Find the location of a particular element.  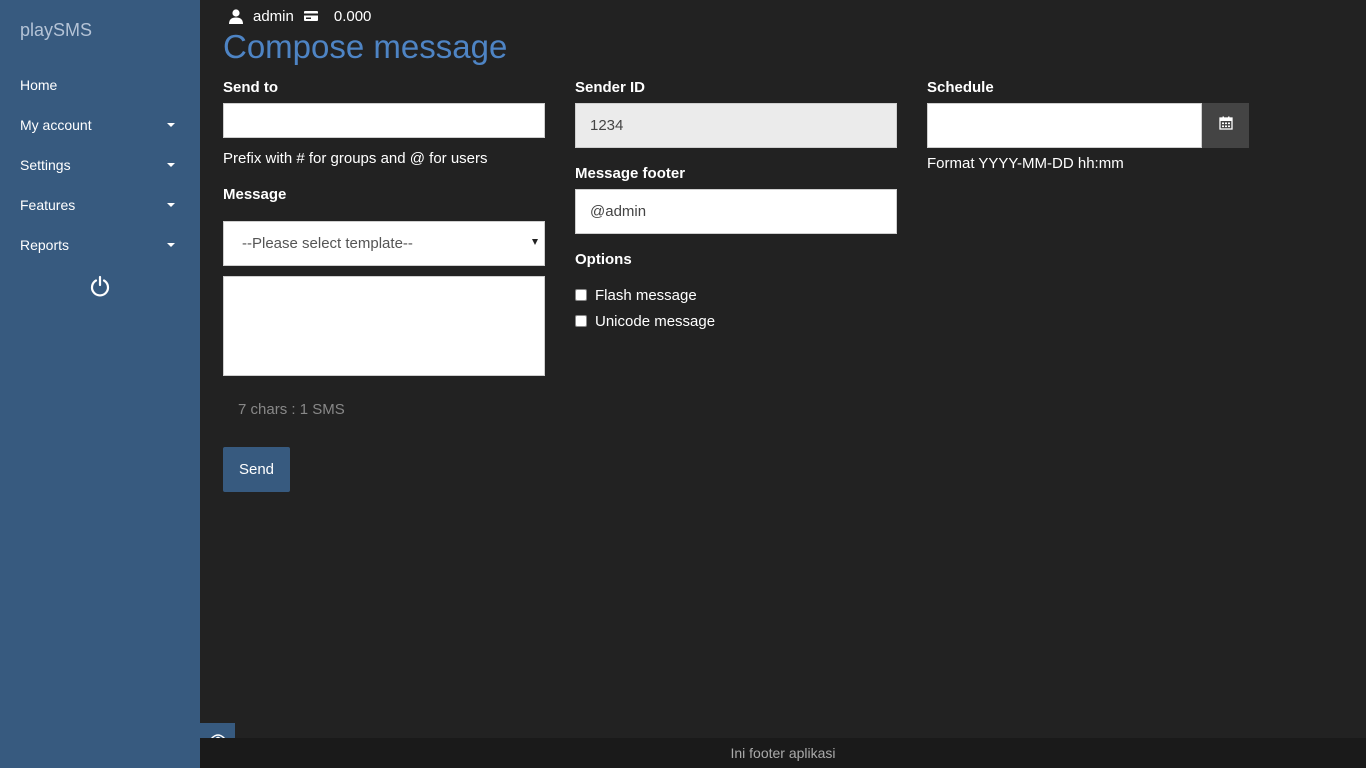

char-counter: 7 chars : 1 SMS is located at coordinates (291, 409).